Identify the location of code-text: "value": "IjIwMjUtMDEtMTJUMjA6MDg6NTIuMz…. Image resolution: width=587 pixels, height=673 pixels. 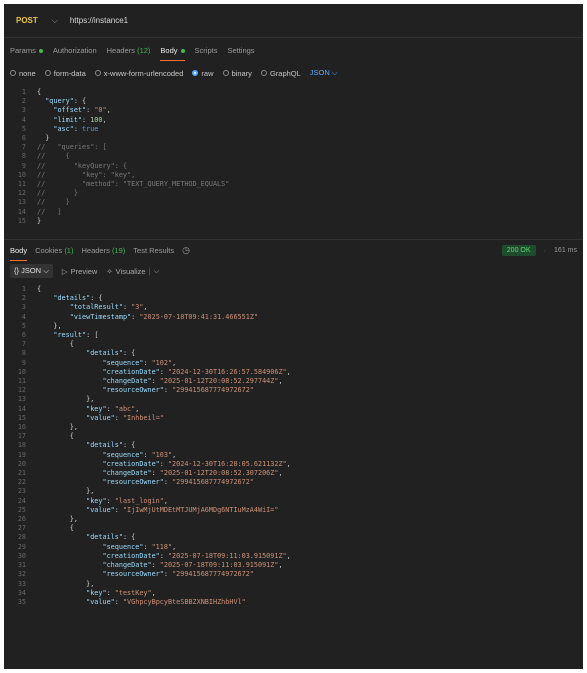
(182, 509).